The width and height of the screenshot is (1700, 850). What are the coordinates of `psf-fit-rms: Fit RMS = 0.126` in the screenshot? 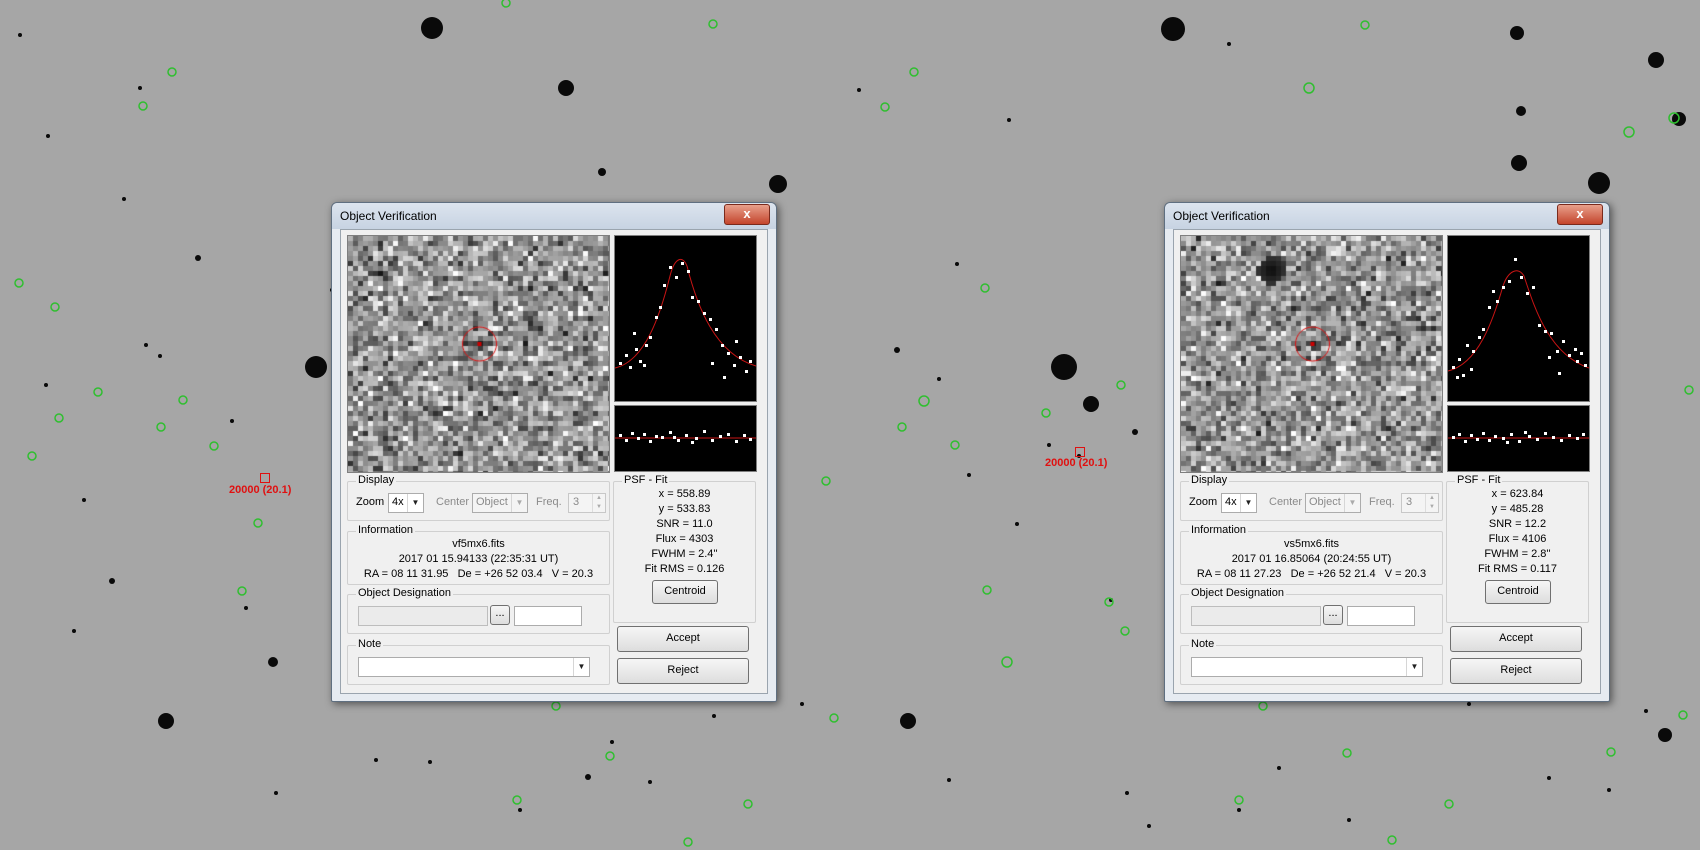 It's located at (684, 569).